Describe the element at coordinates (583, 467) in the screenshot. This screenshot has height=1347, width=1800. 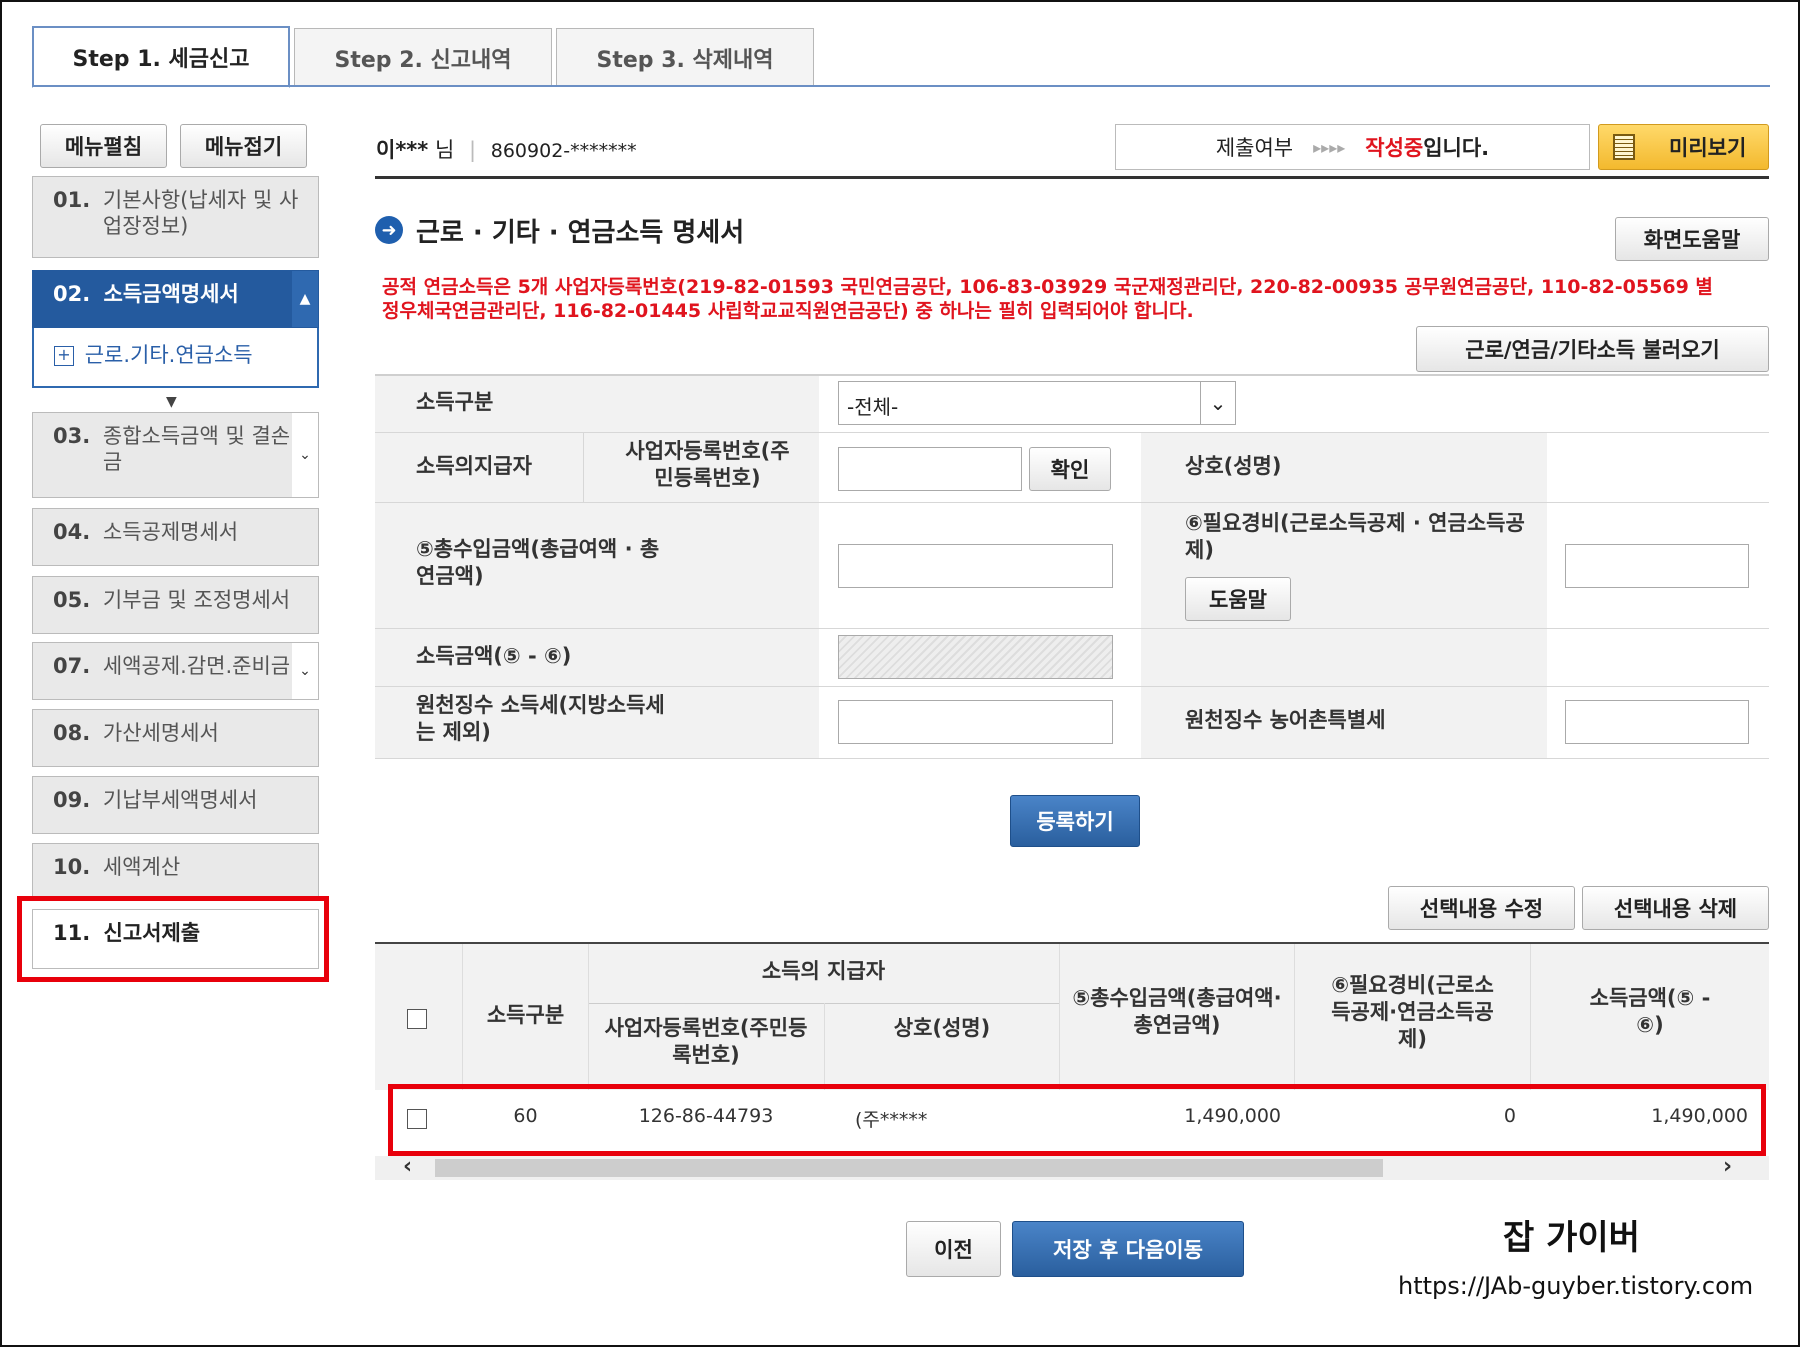
I see `form-divider` at that location.